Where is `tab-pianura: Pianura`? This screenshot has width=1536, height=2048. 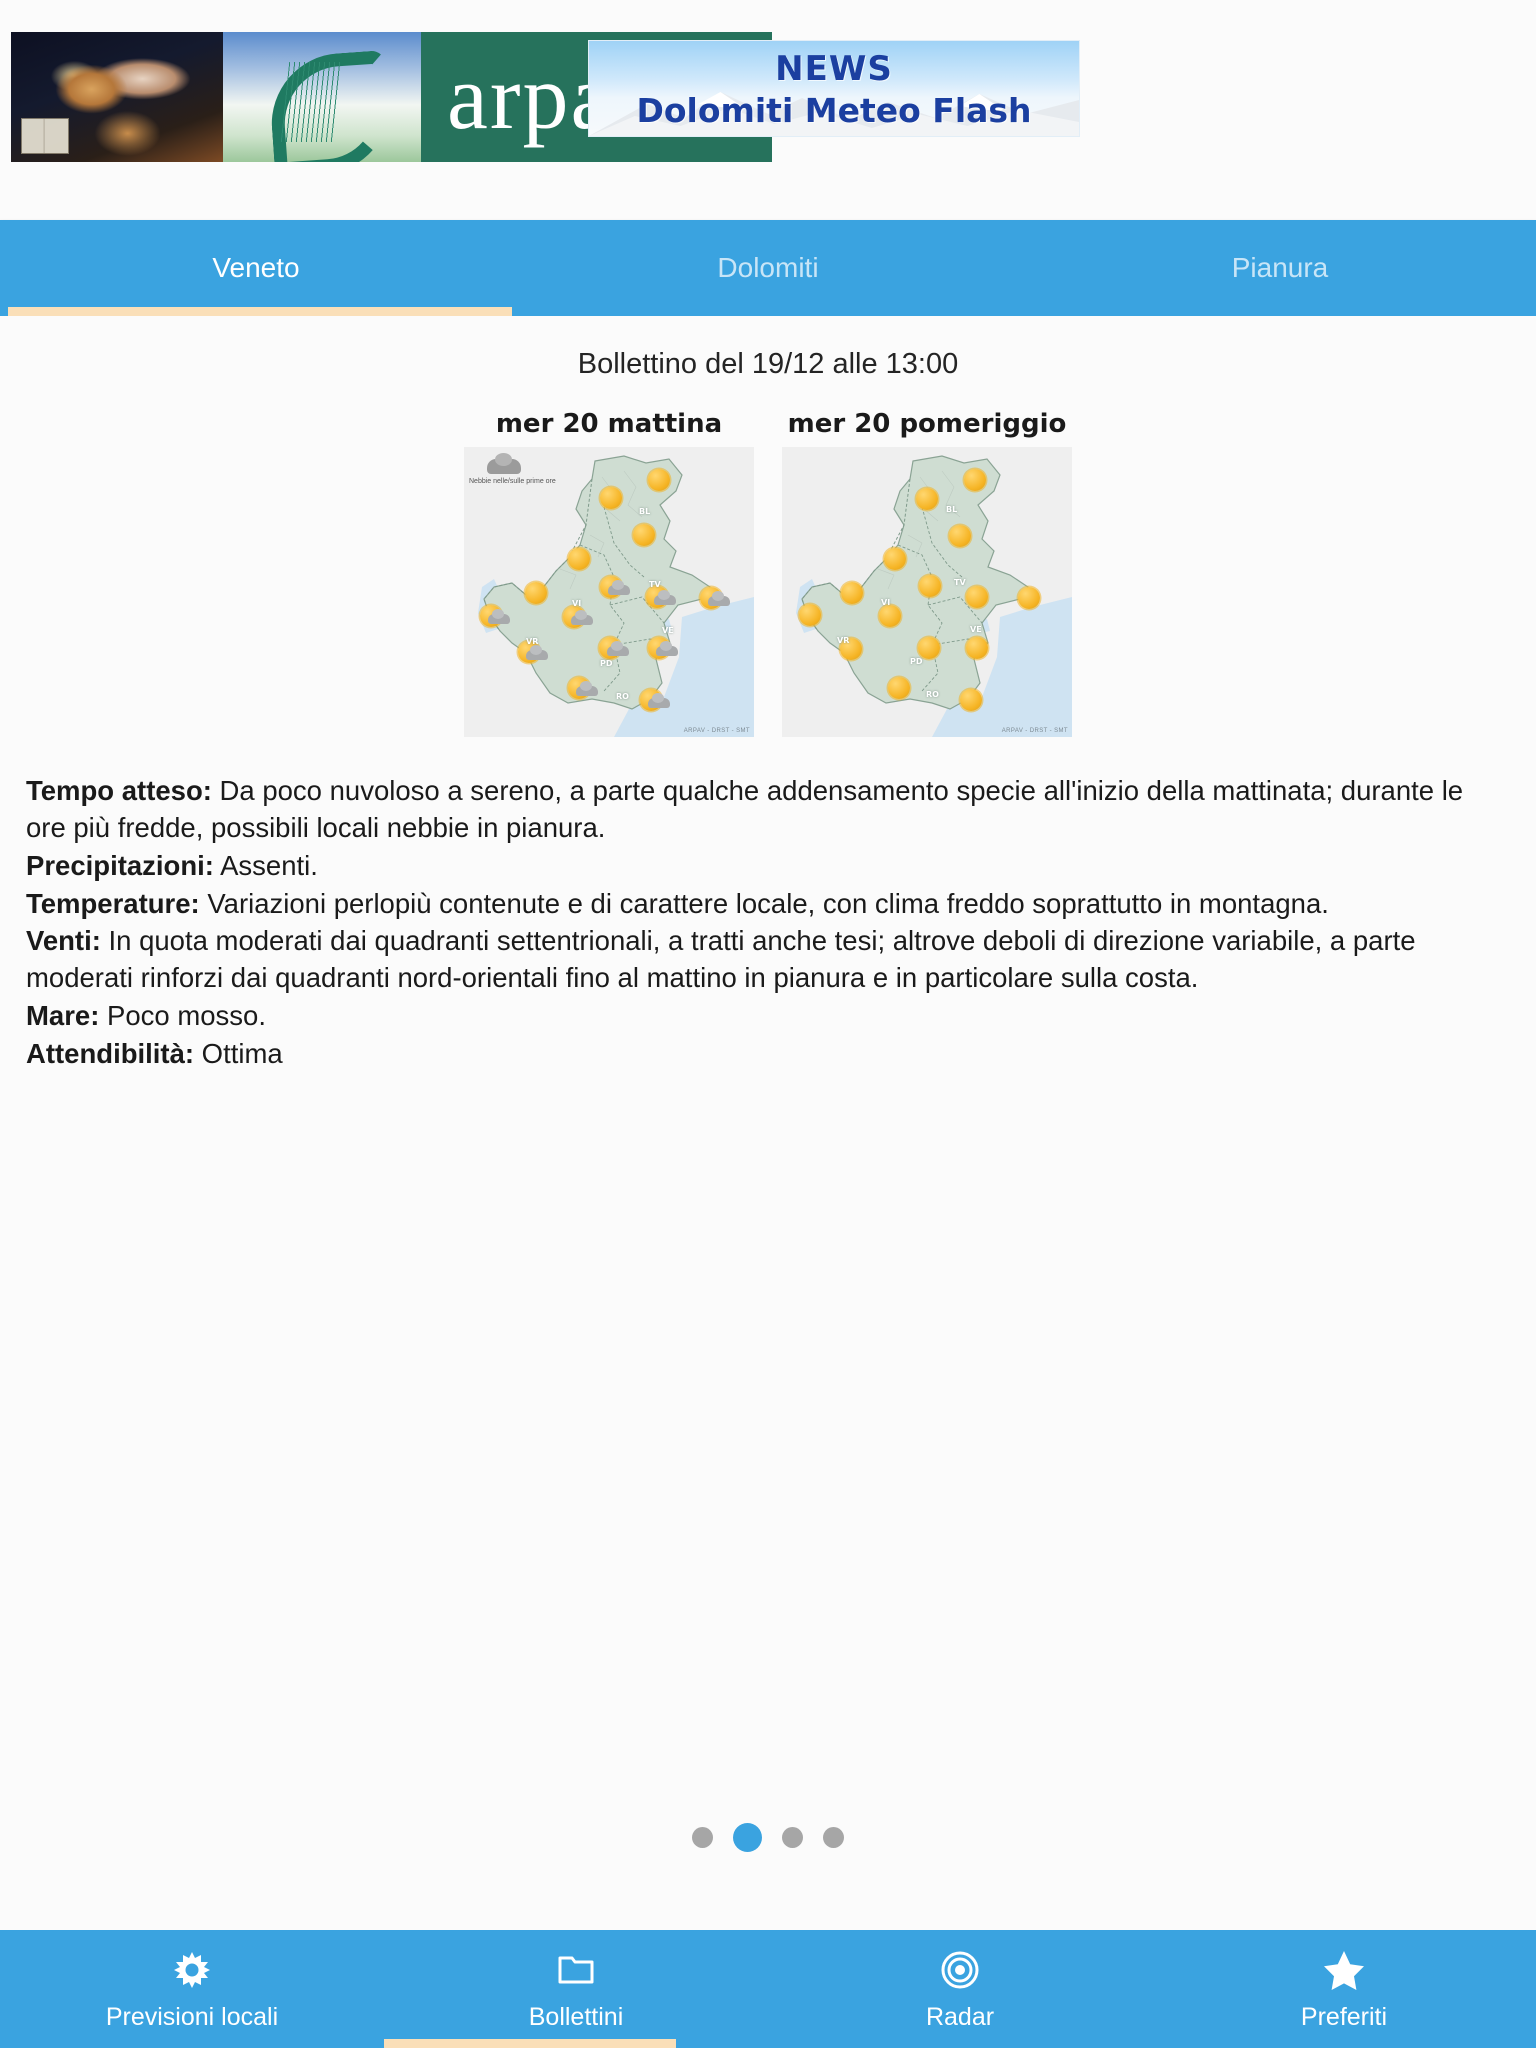 tab-pianura: Pianura is located at coordinates (1280, 268).